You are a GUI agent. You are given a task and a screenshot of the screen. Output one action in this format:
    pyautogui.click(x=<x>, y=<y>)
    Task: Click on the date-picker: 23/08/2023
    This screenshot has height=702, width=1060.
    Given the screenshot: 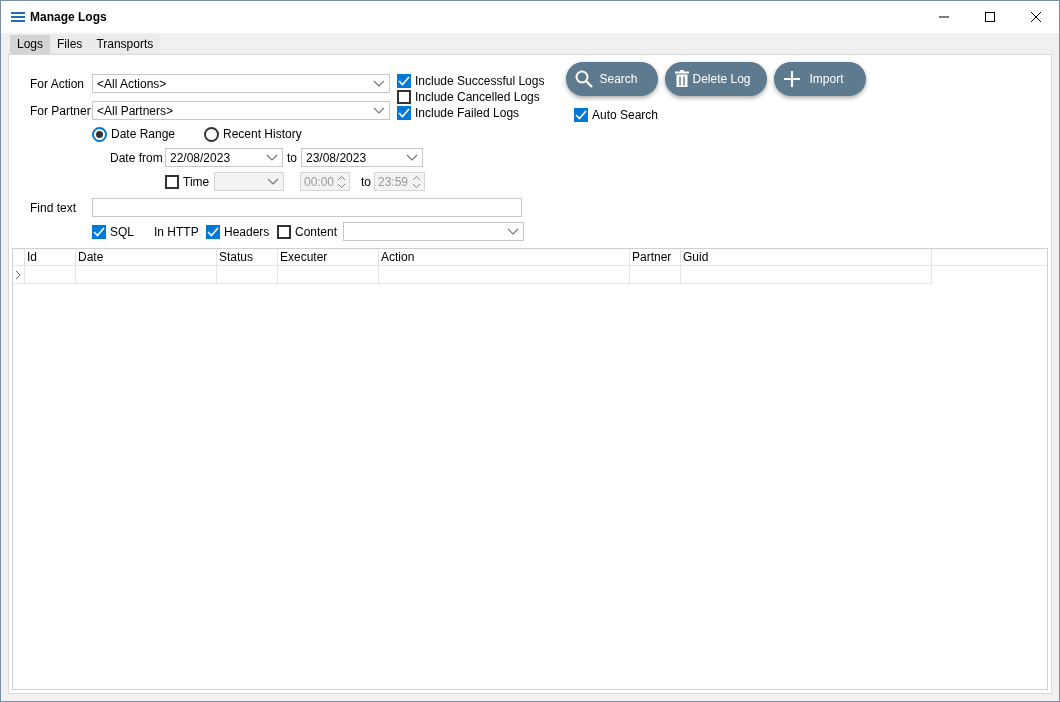 What is the action you would take?
    pyautogui.click(x=362, y=157)
    